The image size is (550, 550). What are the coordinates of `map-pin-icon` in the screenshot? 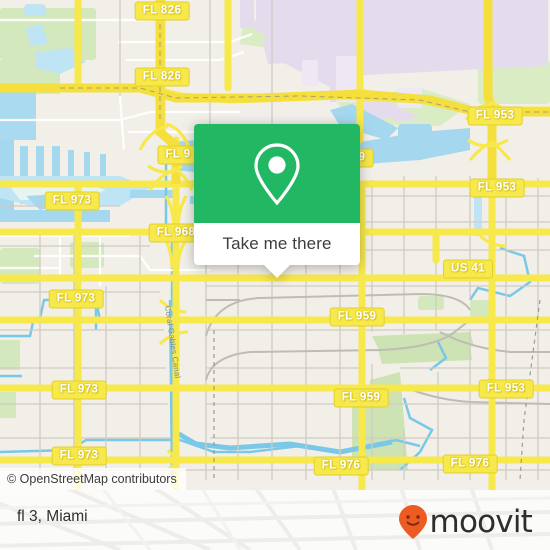 It's located at (277, 173).